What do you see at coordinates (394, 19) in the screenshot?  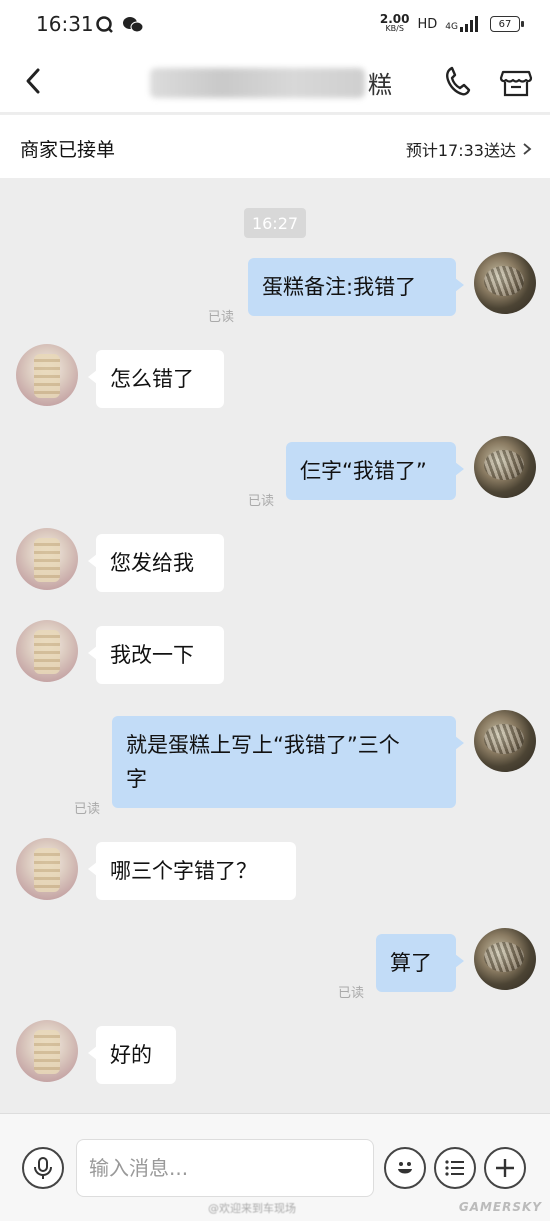 I see `net-speed-value: 2.00` at bounding box center [394, 19].